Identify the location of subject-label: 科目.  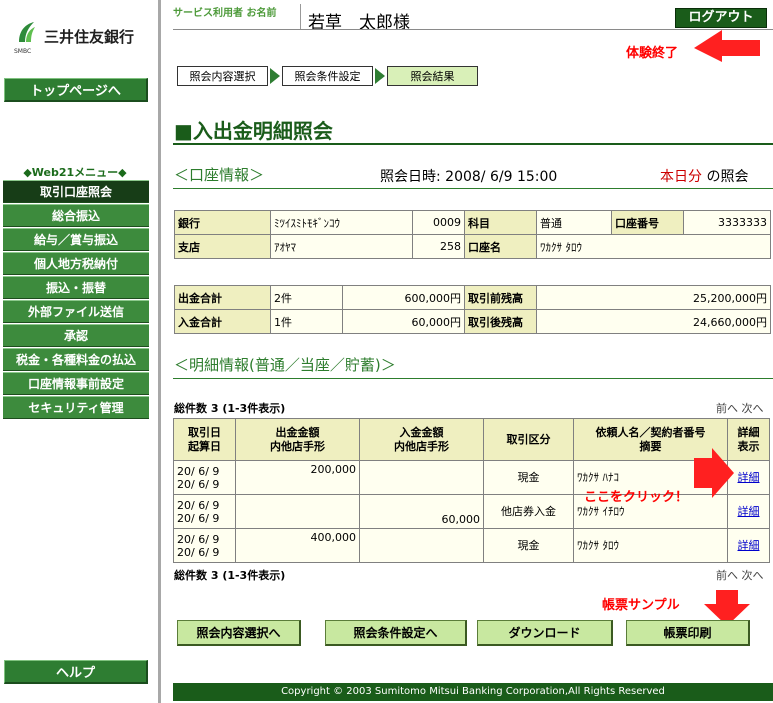
(500, 222).